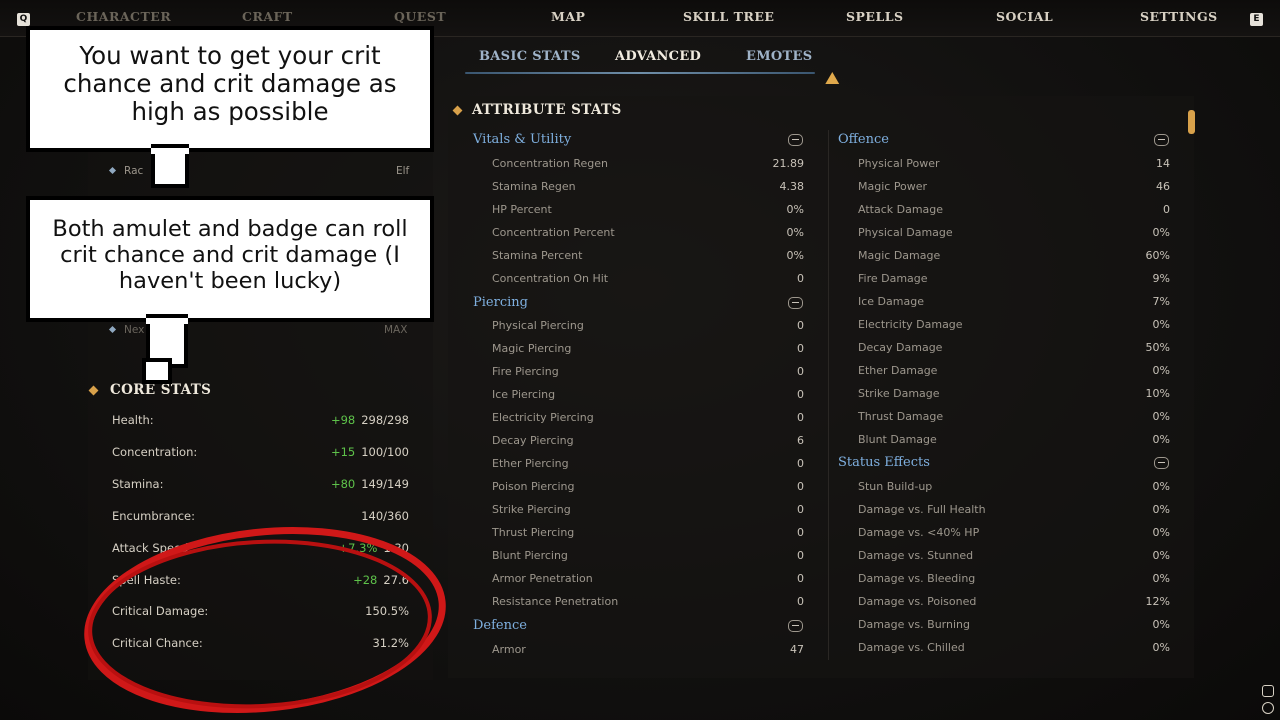 The image size is (1280, 720). Describe the element at coordinates (265, 620) in the screenshot. I see `red-circle-annotation` at that location.